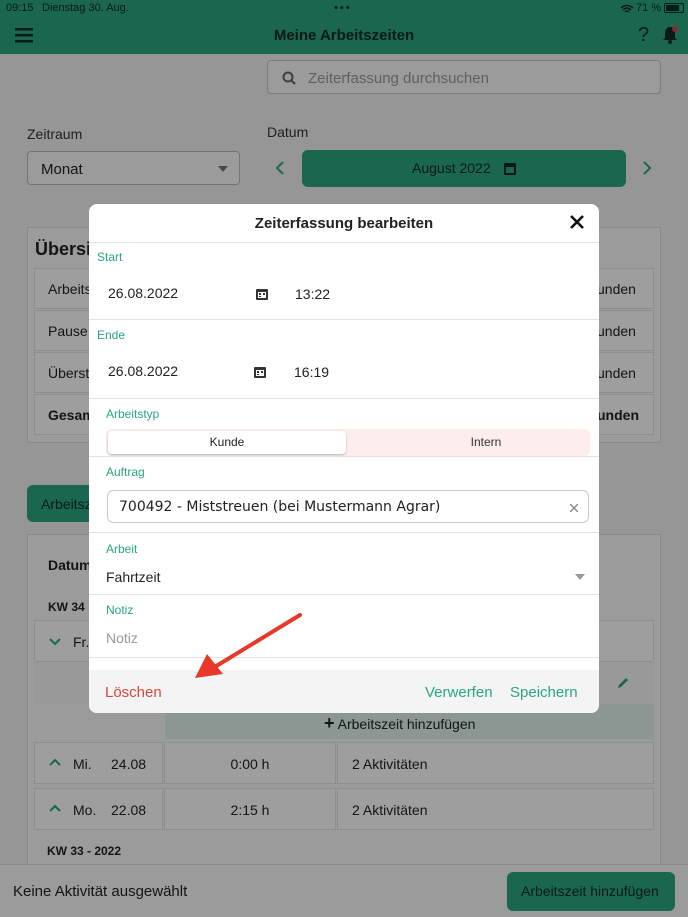 This screenshot has height=917, width=688. Describe the element at coordinates (133, 692) in the screenshot. I see `delete-button: Löschen` at that location.